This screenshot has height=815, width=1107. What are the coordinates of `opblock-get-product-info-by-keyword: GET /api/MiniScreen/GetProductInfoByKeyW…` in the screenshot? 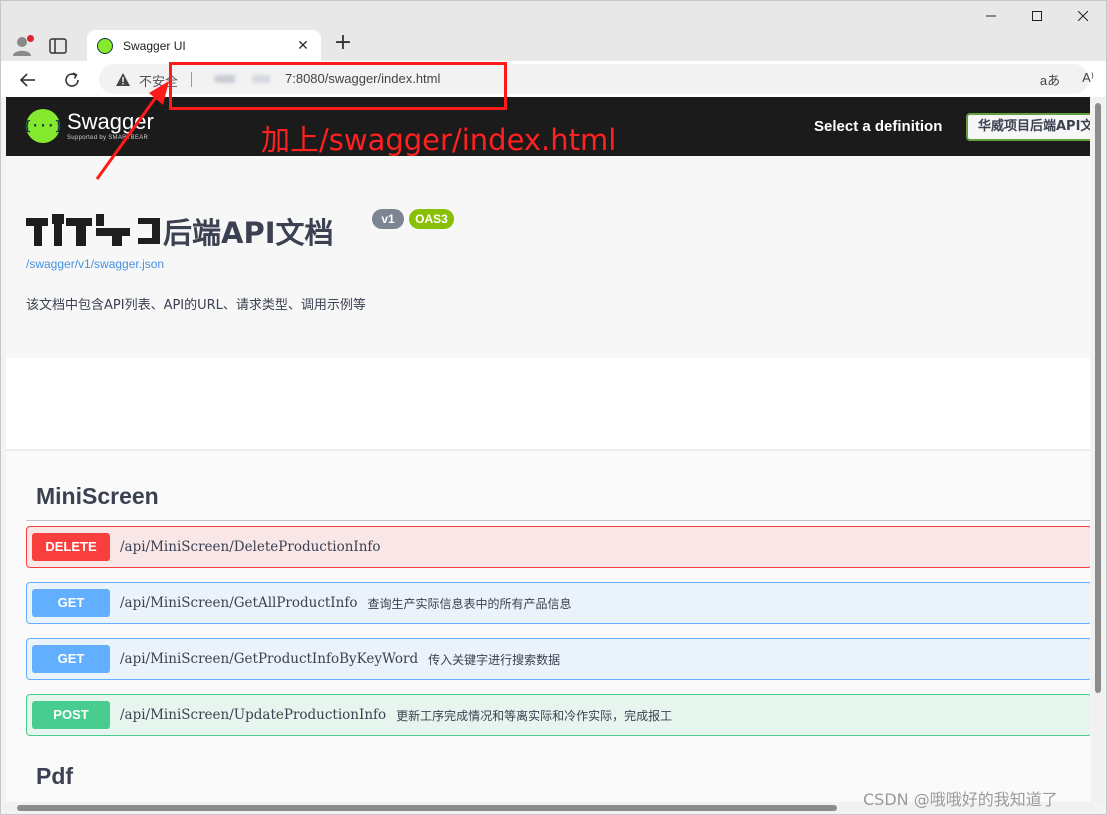 It's located at (558, 659).